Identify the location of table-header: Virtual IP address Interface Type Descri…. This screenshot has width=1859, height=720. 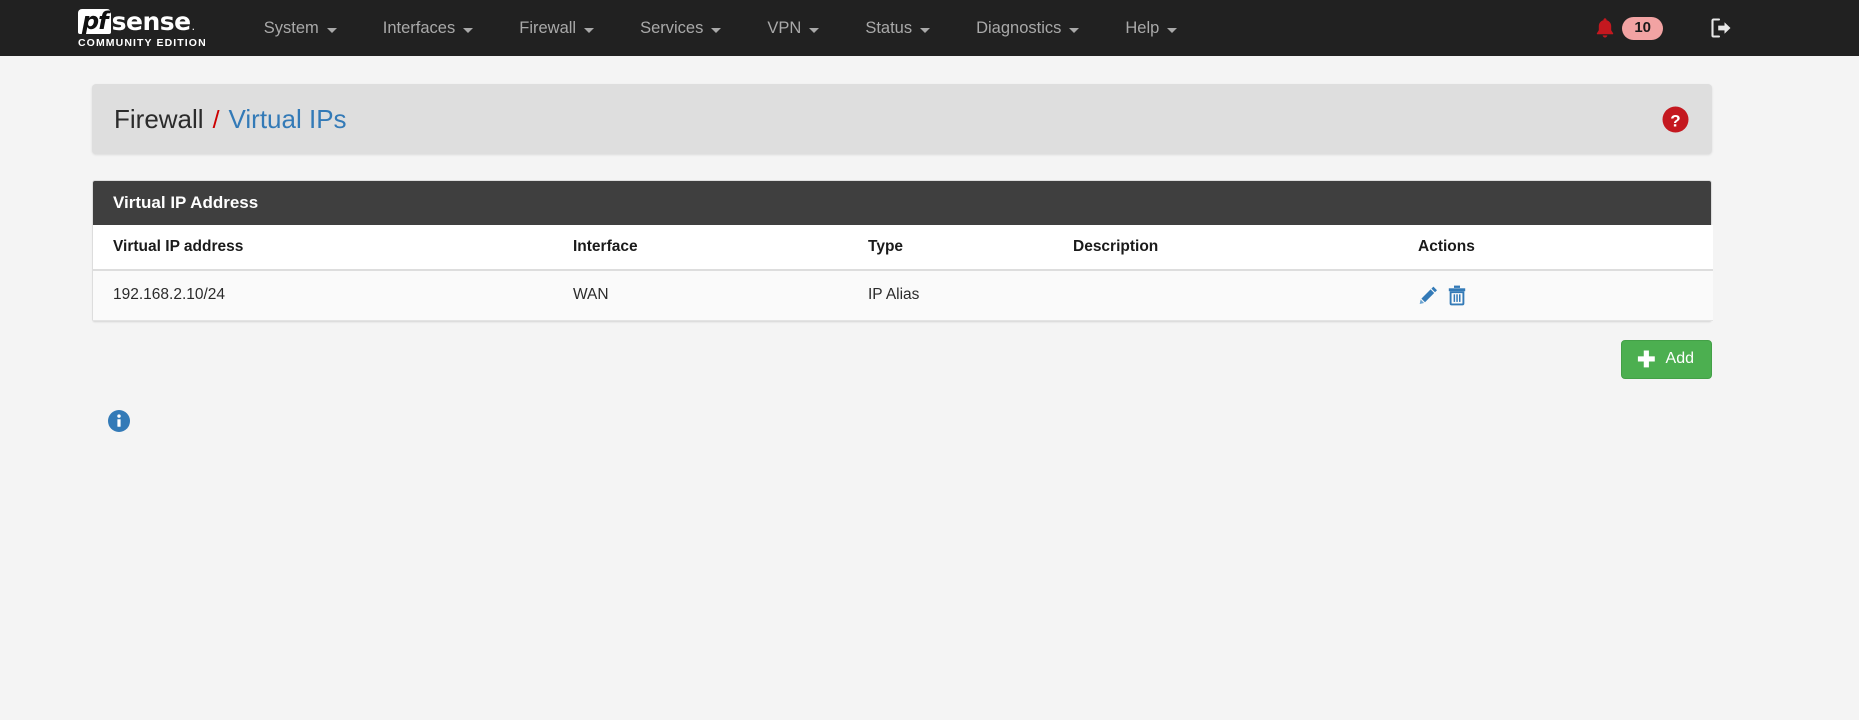
(903, 248).